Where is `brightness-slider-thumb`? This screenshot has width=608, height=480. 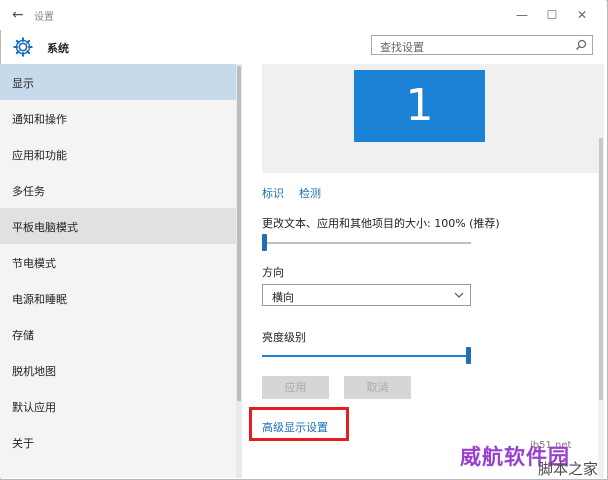 brightness-slider-thumb is located at coordinates (468, 355).